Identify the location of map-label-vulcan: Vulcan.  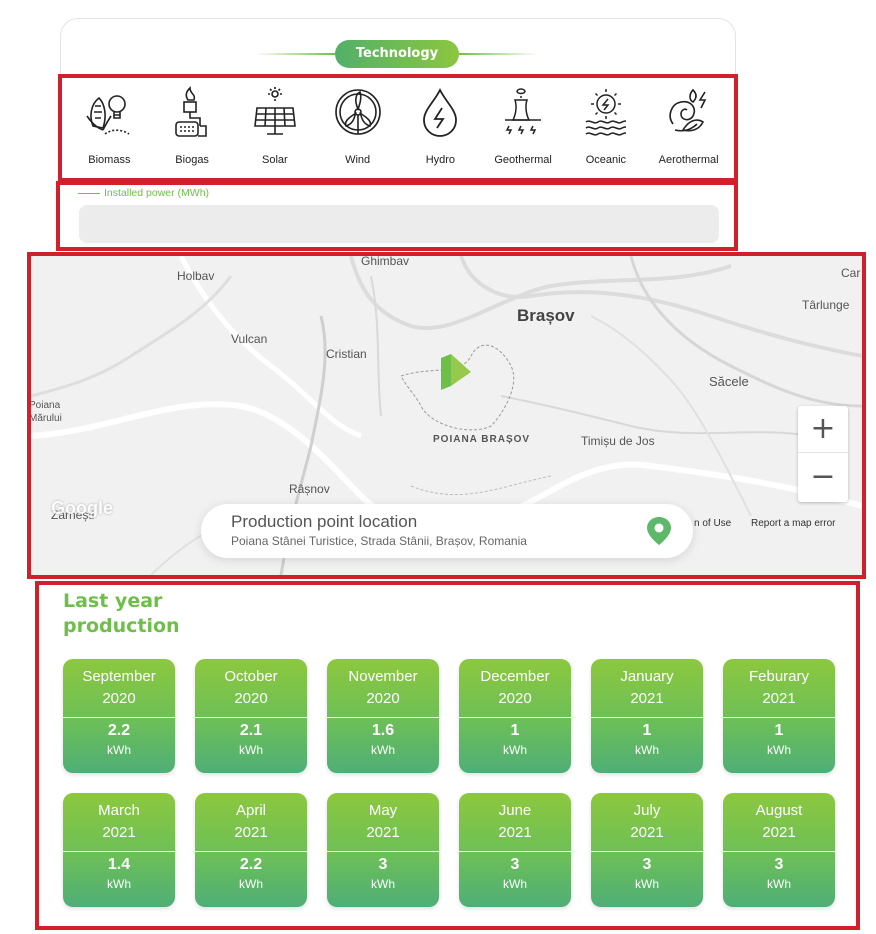
(249, 339).